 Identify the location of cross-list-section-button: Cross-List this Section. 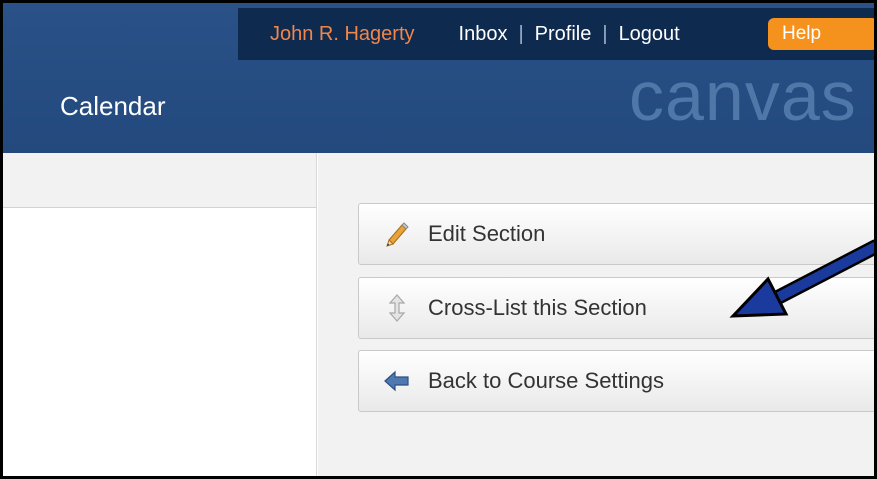
(616, 308).